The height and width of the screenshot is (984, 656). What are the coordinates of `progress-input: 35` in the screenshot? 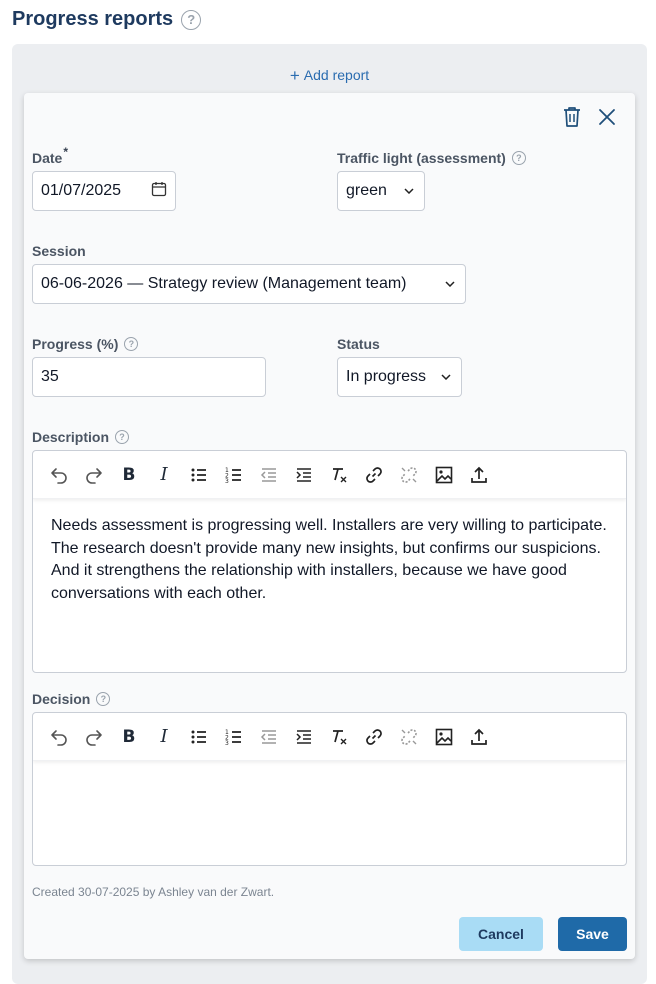 It's located at (149, 377).